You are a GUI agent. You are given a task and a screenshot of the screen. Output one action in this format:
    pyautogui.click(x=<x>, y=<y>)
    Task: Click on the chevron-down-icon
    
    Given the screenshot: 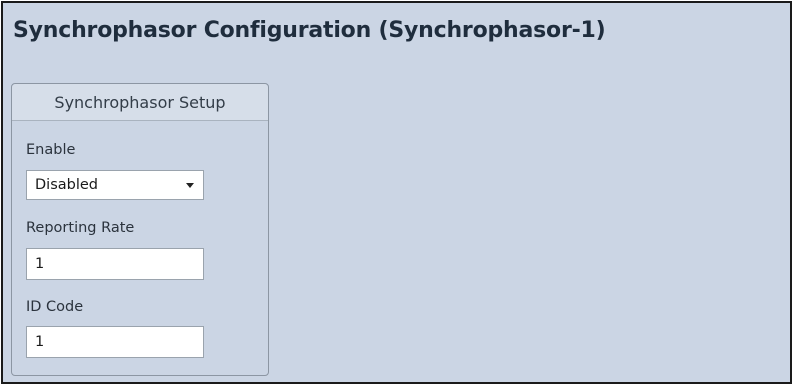 What is the action you would take?
    pyautogui.click(x=190, y=185)
    